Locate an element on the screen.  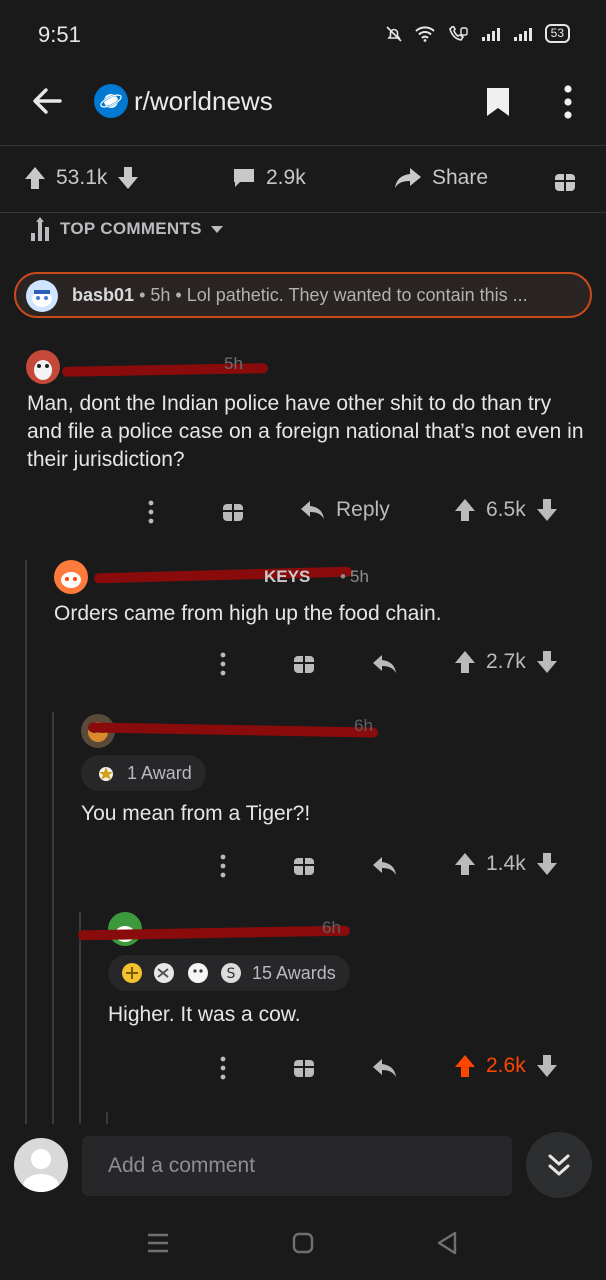
sort-dropdown: TOP COMMENTS is located at coordinates (127, 229).